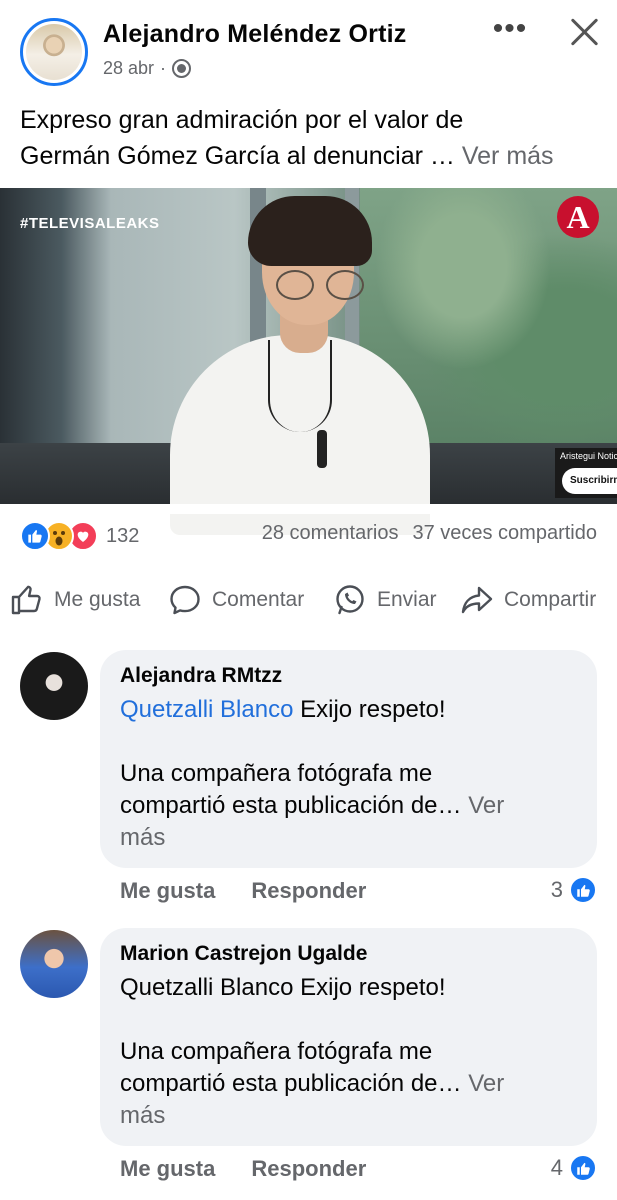  What do you see at coordinates (300, 386) in the screenshot?
I see `necklace-cord` at bounding box center [300, 386].